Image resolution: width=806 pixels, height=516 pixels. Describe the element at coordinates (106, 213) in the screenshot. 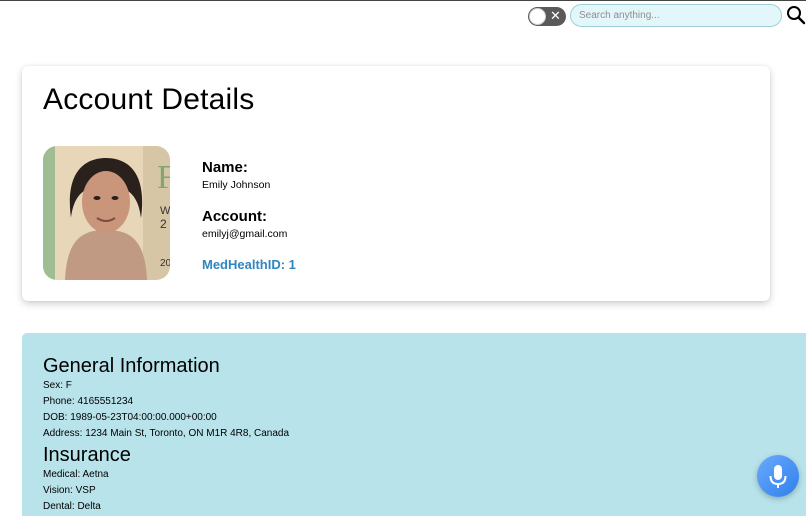

I see `avatar: F W 2 20` at that location.